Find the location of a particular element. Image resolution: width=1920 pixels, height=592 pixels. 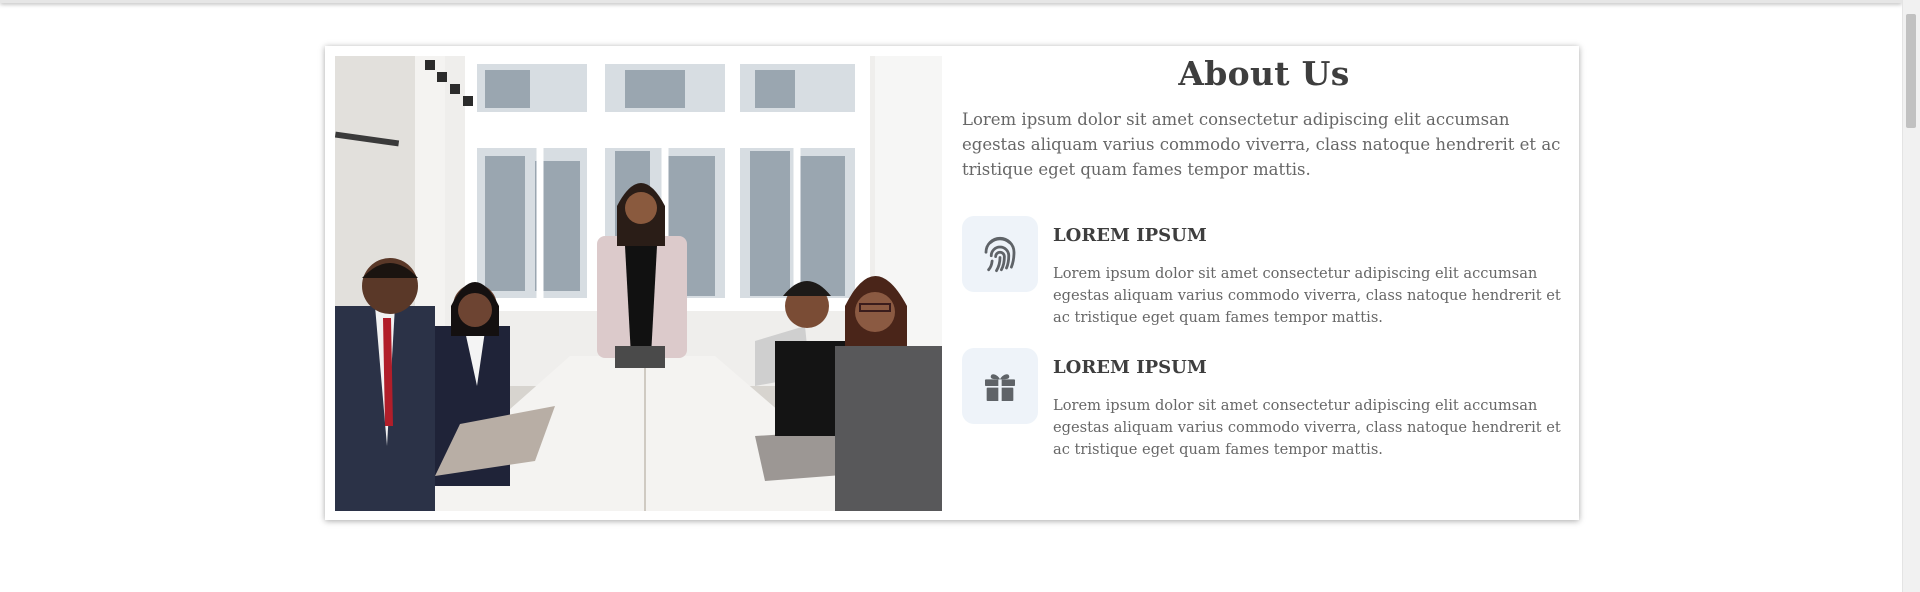

fingerprint-icon is located at coordinates (1000, 254).